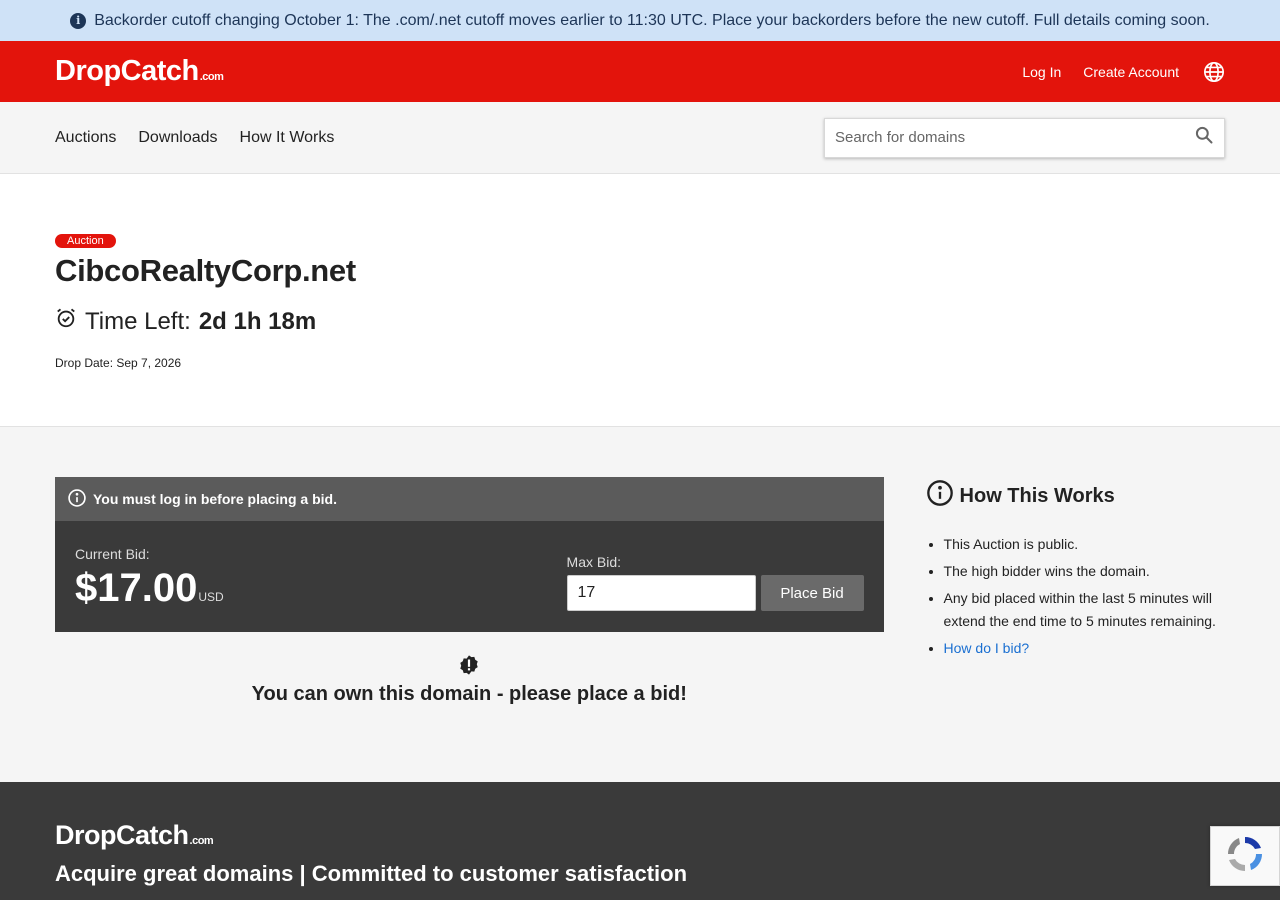  I want to click on logo-text: DropCatch, so click(127, 71).